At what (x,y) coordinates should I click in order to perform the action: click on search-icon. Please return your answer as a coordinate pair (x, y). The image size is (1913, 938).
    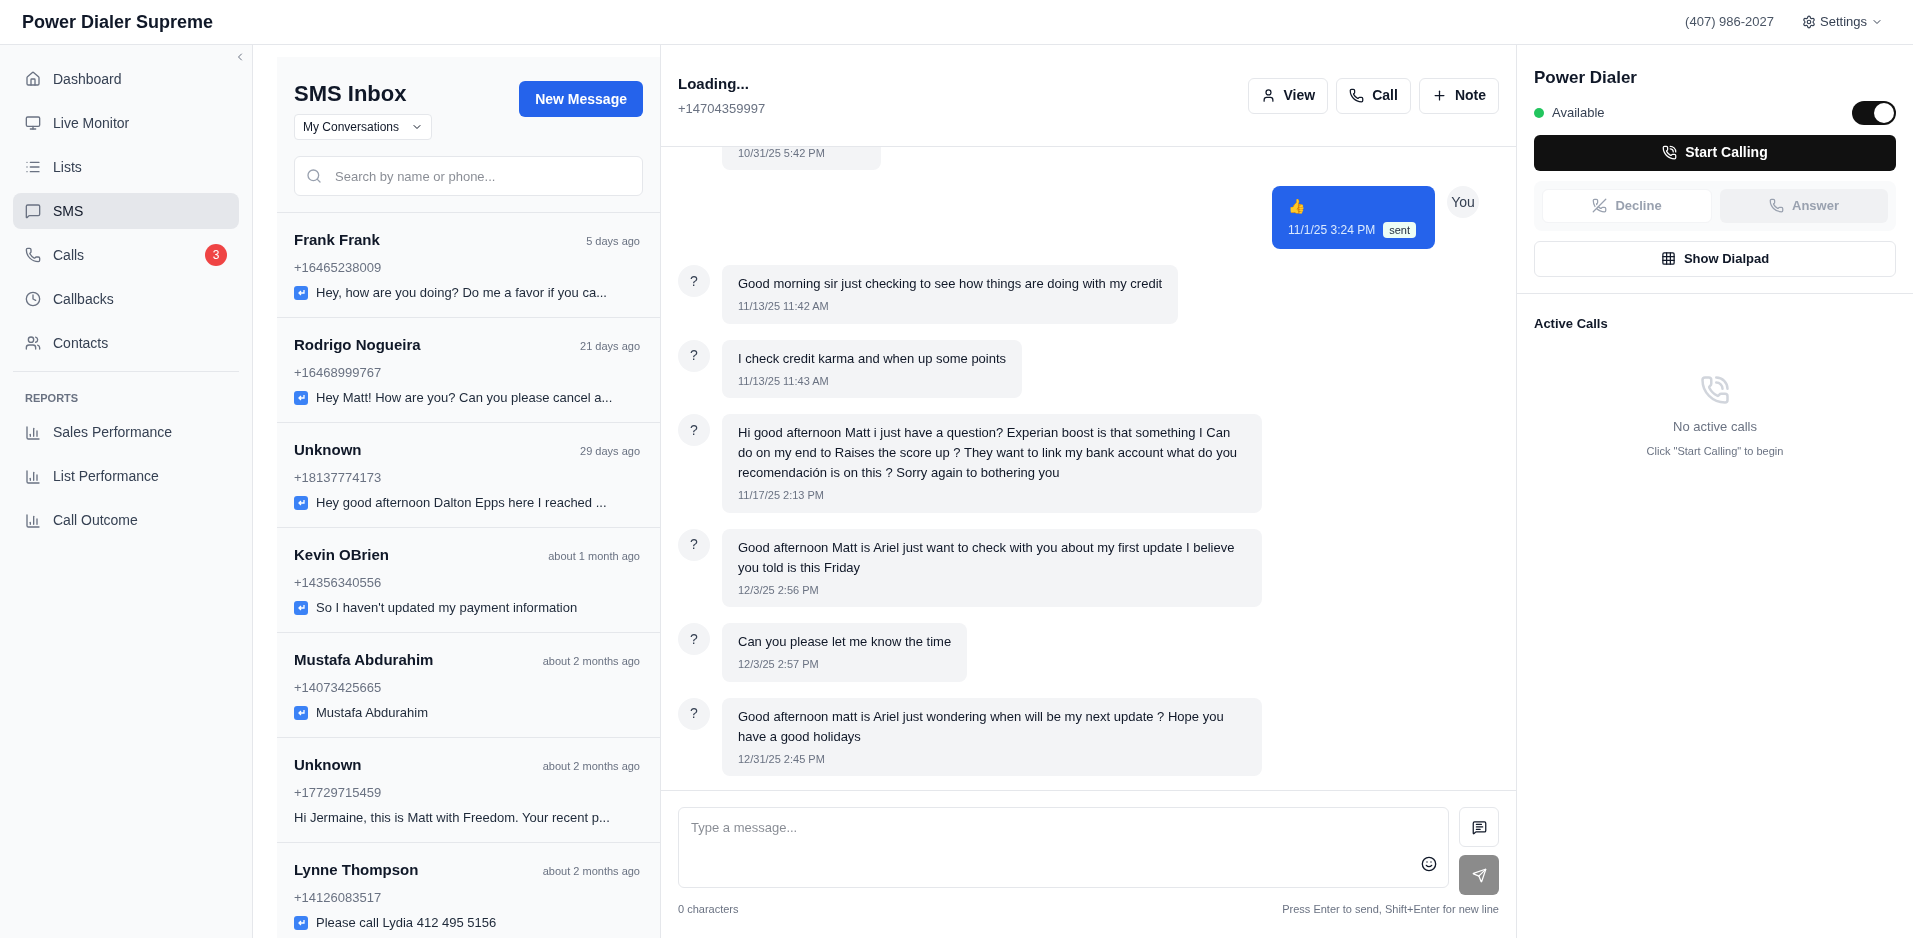
    Looking at the image, I should click on (314, 176).